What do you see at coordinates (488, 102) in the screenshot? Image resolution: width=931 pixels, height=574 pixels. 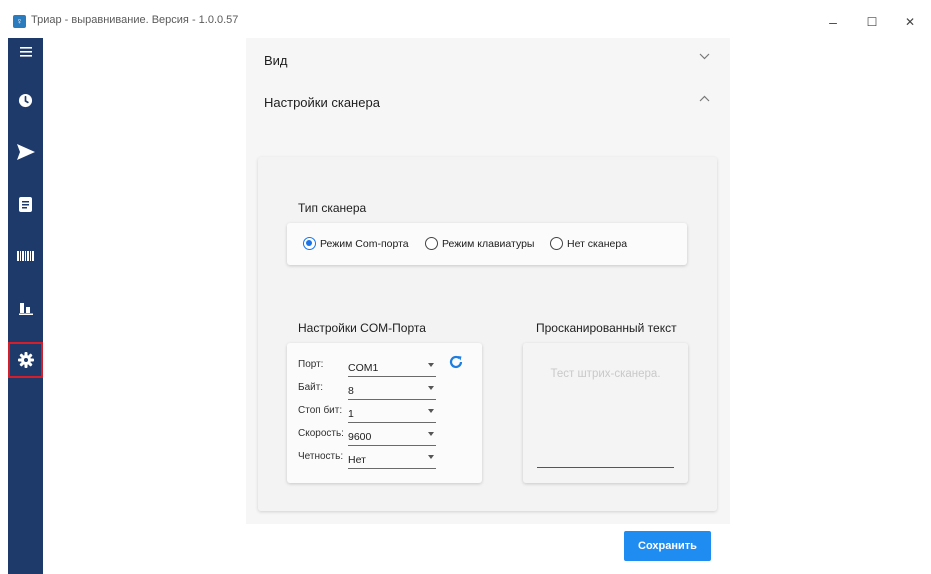 I see `accordion-scanner-header: Настройки сканера` at bounding box center [488, 102].